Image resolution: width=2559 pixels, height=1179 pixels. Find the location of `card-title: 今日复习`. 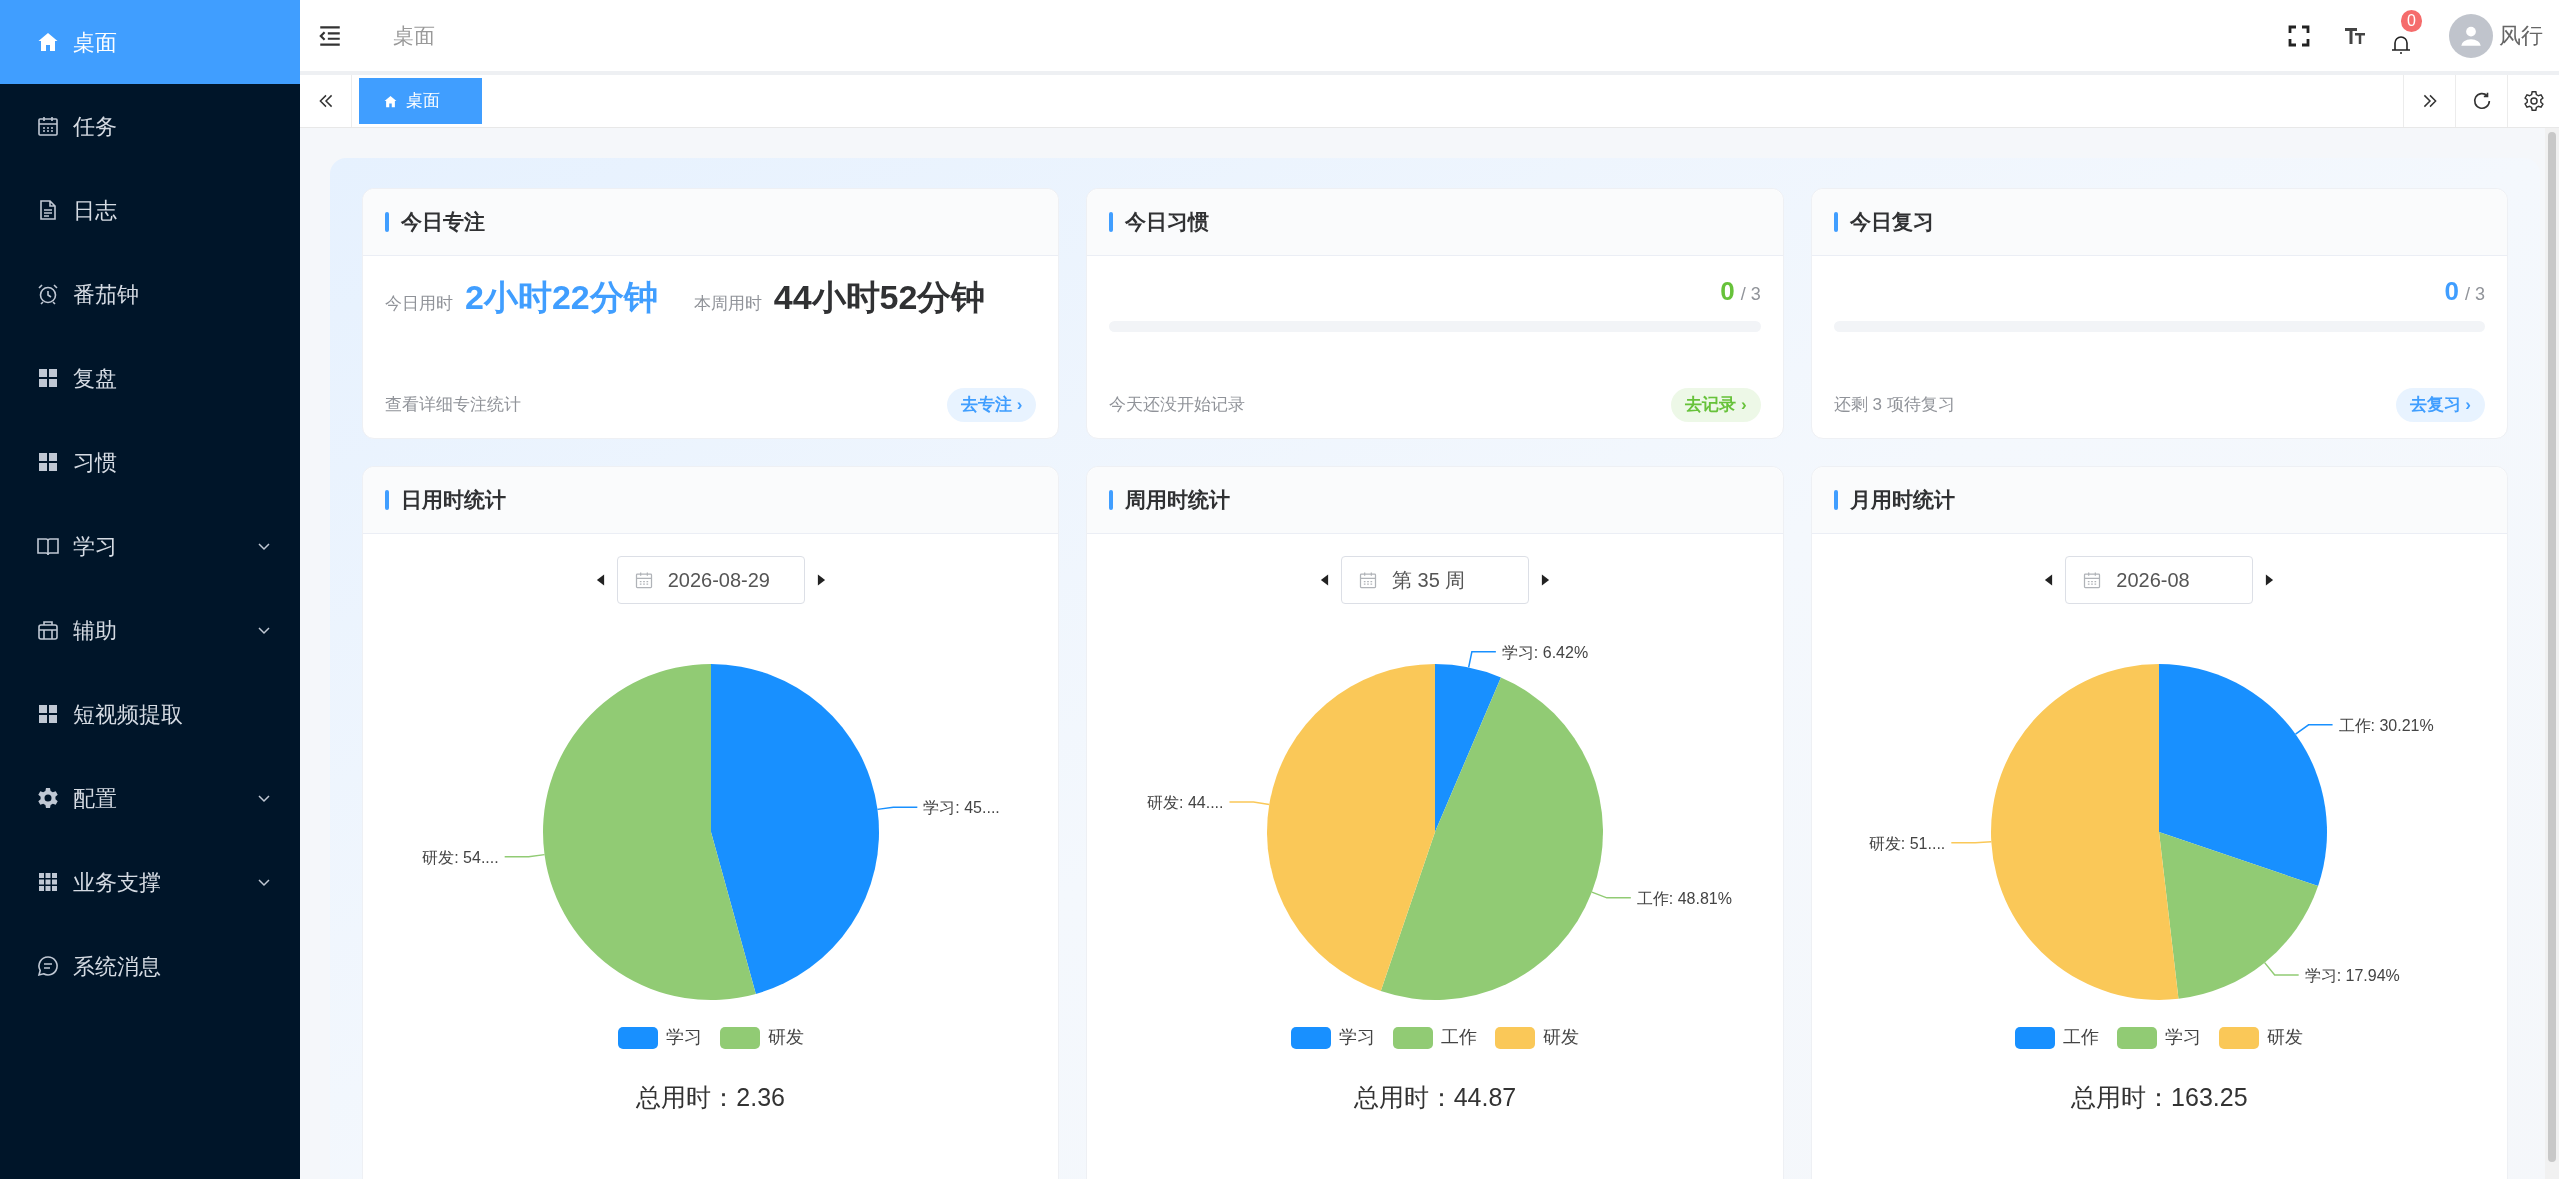

card-title: 今日复习 is located at coordinates (1891, 222).